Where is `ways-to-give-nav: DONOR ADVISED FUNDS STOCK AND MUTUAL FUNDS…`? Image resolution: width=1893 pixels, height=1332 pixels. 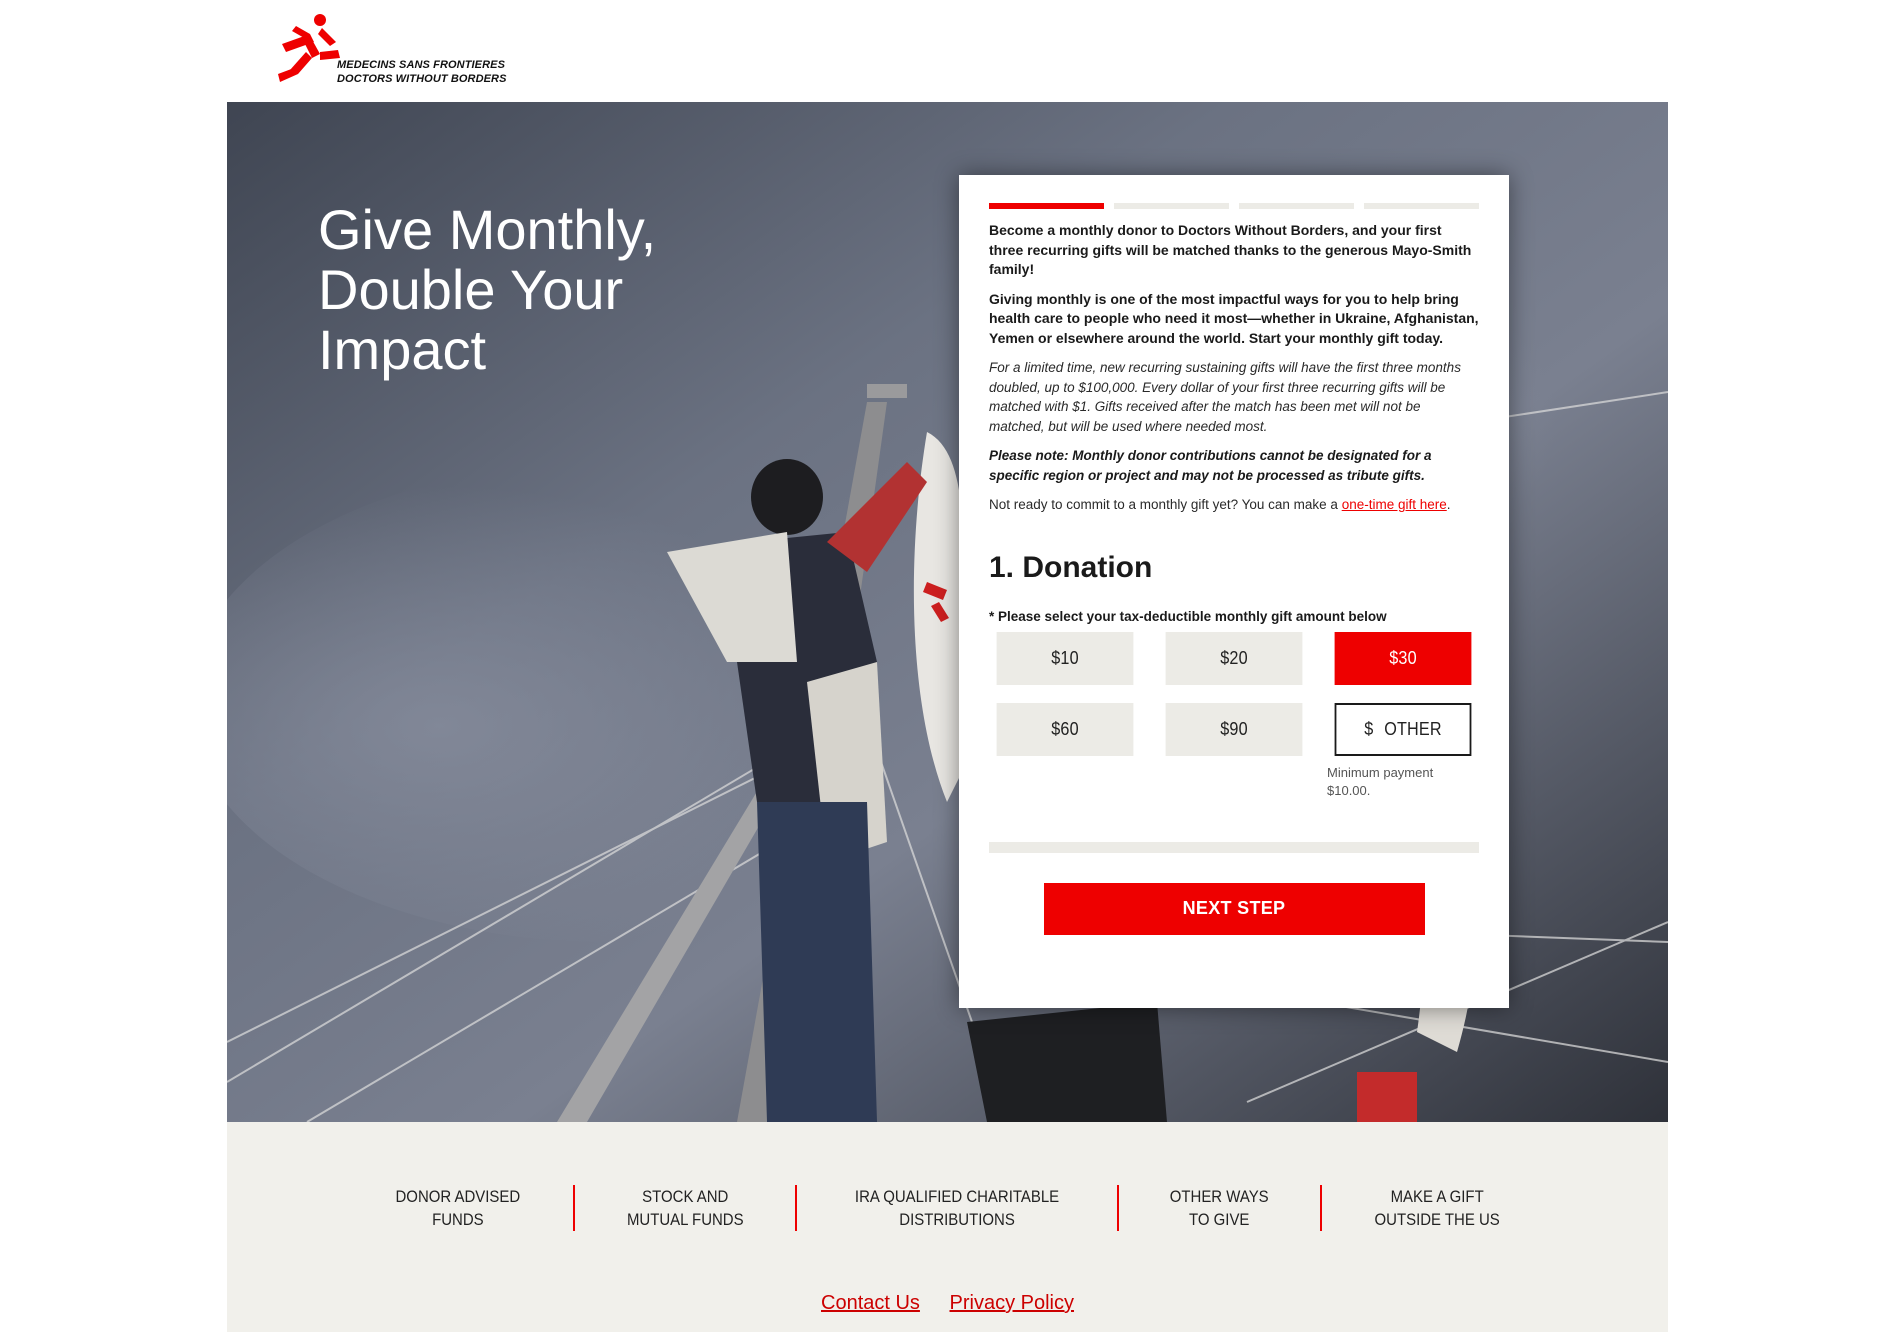
ways-to-give-nav: DONOR ADVISED FUNDS STOCK AND MUTUAL FUNDS… is located at coordinates (947, 1208).